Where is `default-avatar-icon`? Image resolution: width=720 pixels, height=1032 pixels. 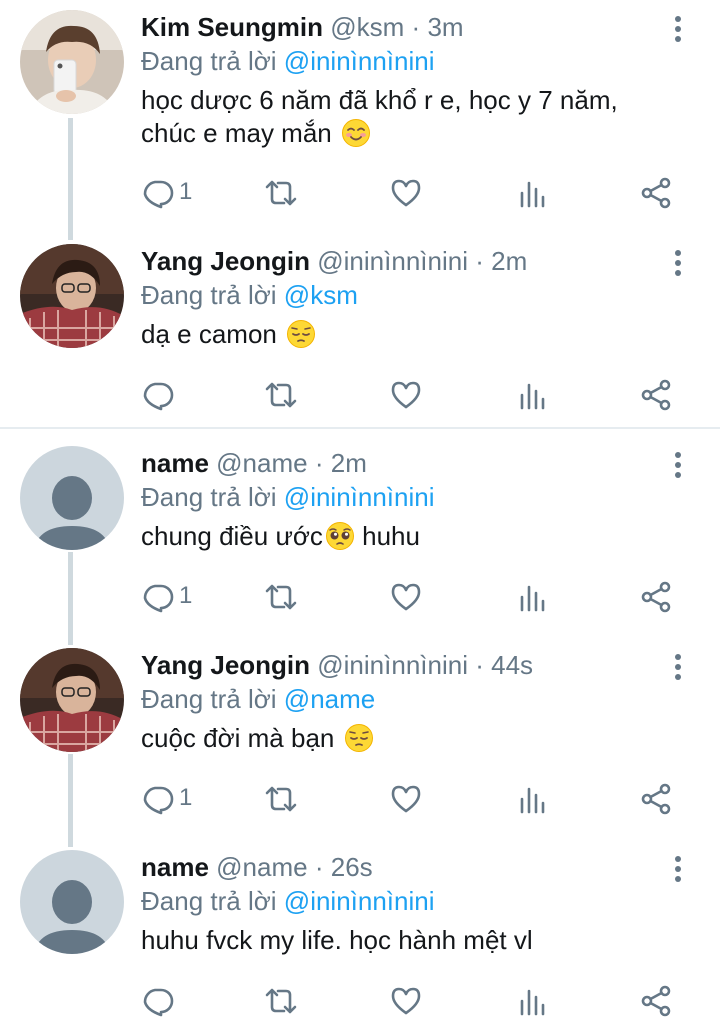 default-avatar-icon is located at coordinates (72, 902).